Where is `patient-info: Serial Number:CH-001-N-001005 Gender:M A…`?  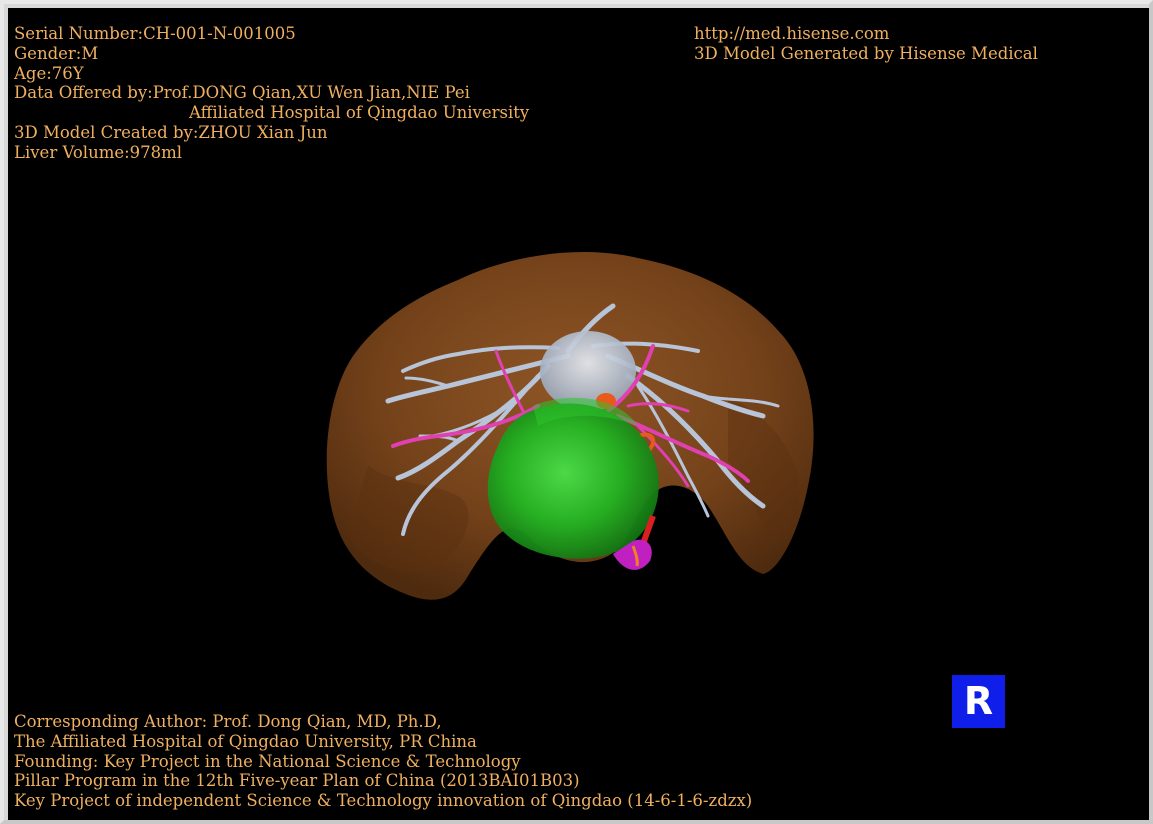 patient-info: Serial Number:CH-001-N-001005 Gender:M A… is located at coordinates (271, 93).